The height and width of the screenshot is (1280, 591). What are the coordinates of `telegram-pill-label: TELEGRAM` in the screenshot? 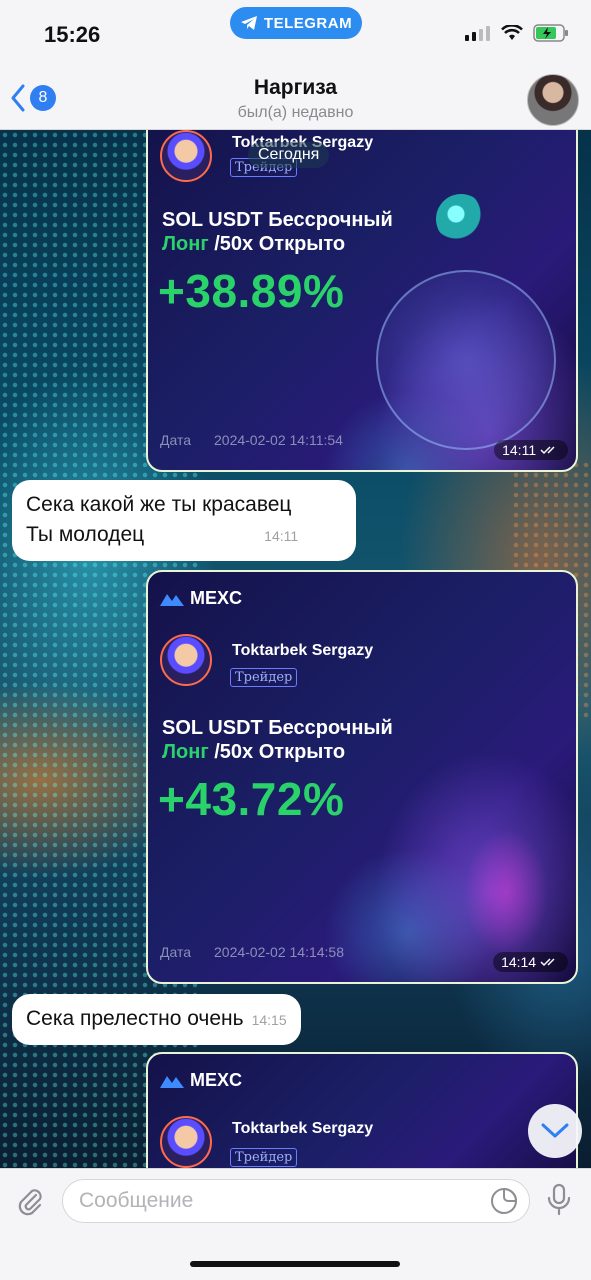 It's located at (308, 23).